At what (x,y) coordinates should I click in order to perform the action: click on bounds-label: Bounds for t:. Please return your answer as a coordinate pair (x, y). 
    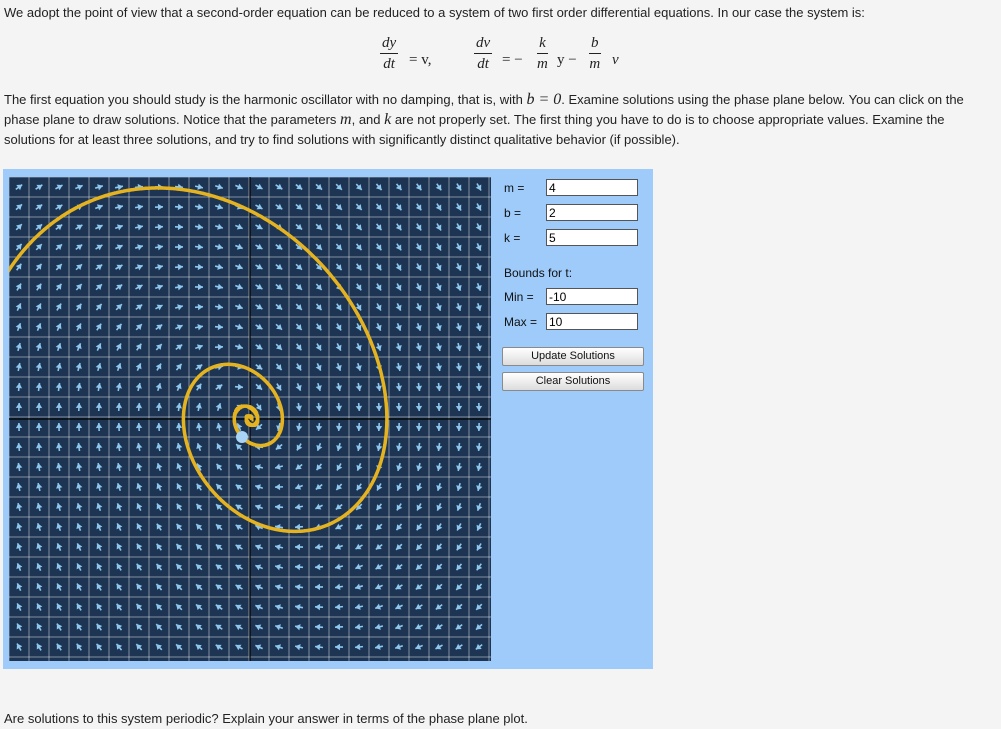
    Looking at the image, I should click on (538, 273).